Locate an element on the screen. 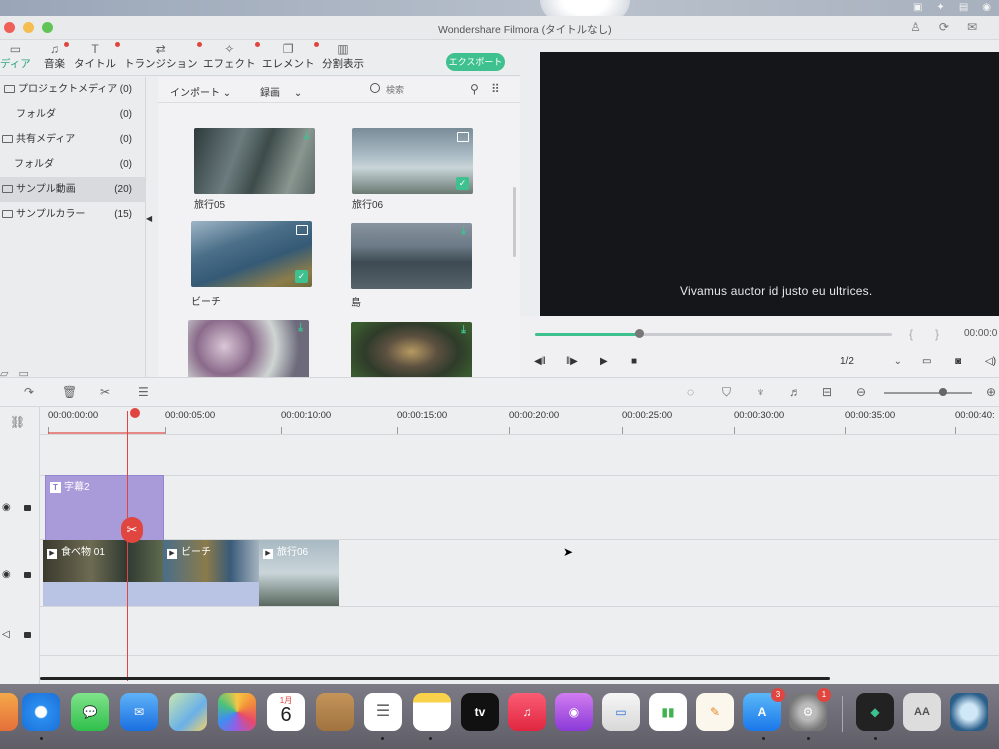 The image size is (999, 749). pages-icon: ✎ is located at coordinates (715, 712).